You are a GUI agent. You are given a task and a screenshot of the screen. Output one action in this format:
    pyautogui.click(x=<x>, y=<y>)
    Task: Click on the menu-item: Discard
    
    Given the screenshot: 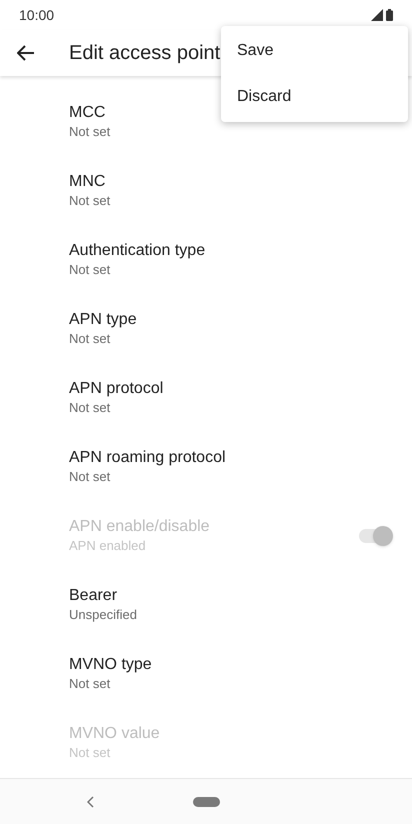 What is the action you would take?
    pyautogui.click(x=314, y=97)
    